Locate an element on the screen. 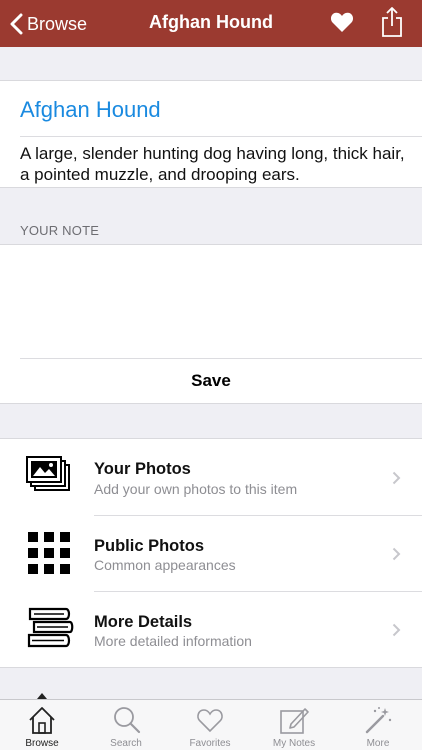  row-title: More Details is located at coordinates (143, 622).